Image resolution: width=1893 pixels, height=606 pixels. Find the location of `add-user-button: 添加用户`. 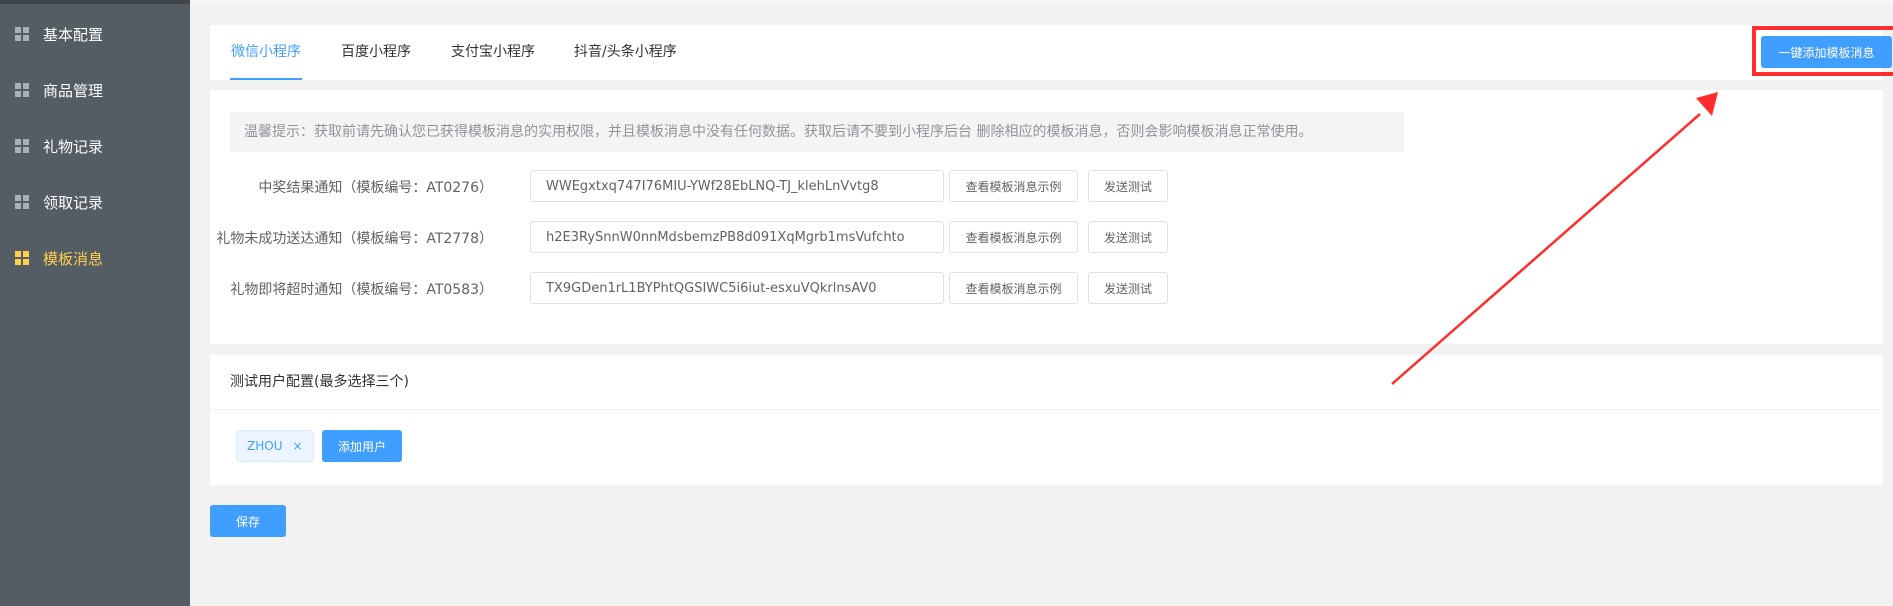

add-user-button: 添加用户 is located at coordinates (362, 446).